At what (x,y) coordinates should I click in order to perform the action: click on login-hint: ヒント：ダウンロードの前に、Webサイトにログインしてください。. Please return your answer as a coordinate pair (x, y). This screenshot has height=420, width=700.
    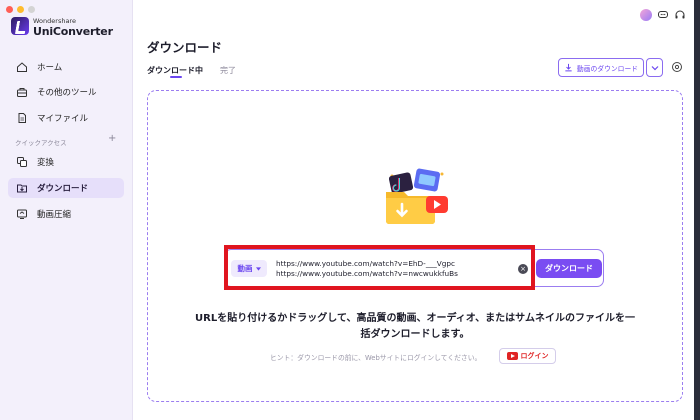
    Looking at the image, I should click on (376, 358).